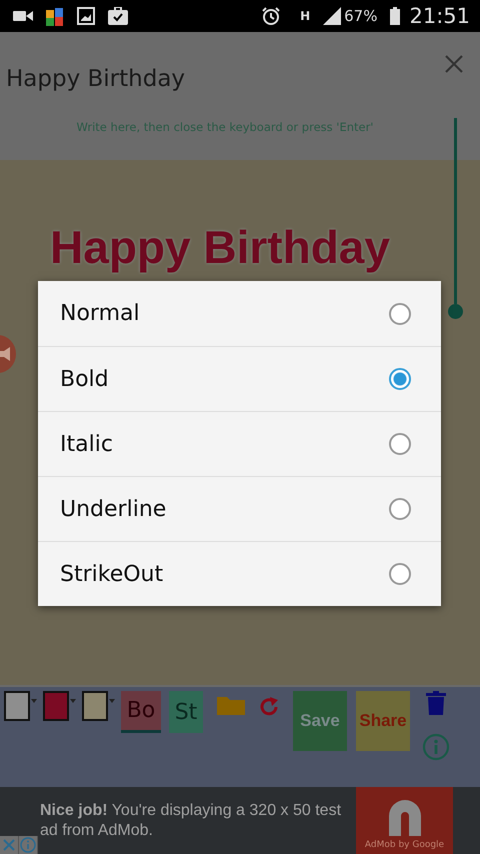  Describe the element at coordinates (112, 574) in the screenshot. I see `option-label: StrikeOut` at that location.